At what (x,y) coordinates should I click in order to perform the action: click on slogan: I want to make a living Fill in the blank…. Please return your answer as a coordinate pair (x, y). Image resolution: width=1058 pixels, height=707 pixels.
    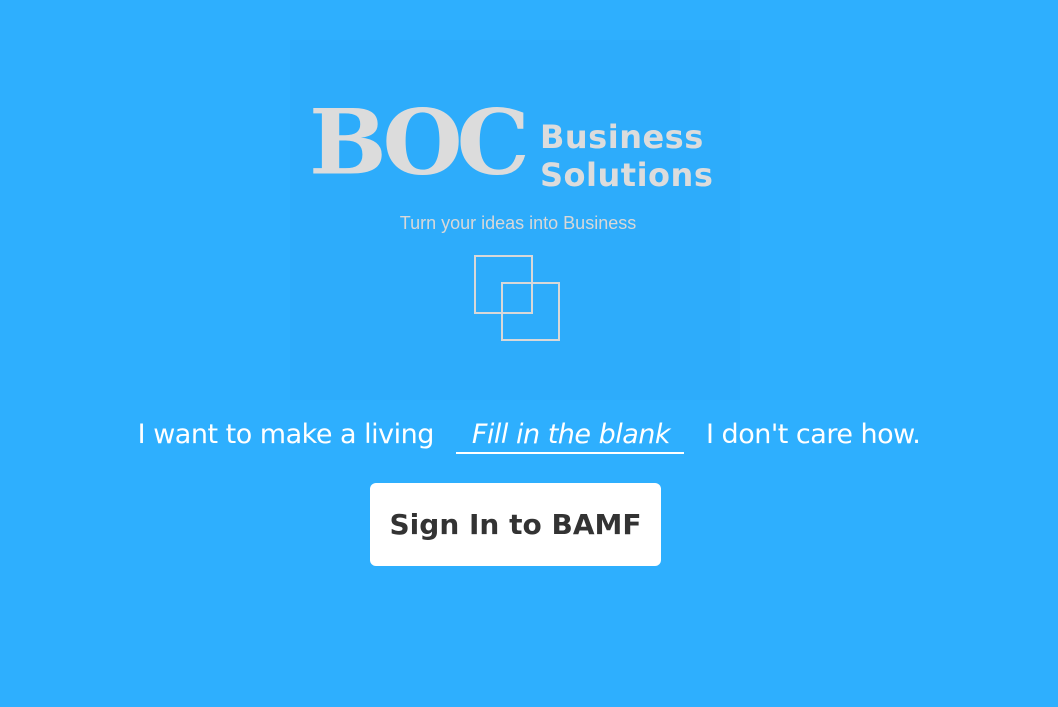
    Looking at the image, I should click on (529, 436).